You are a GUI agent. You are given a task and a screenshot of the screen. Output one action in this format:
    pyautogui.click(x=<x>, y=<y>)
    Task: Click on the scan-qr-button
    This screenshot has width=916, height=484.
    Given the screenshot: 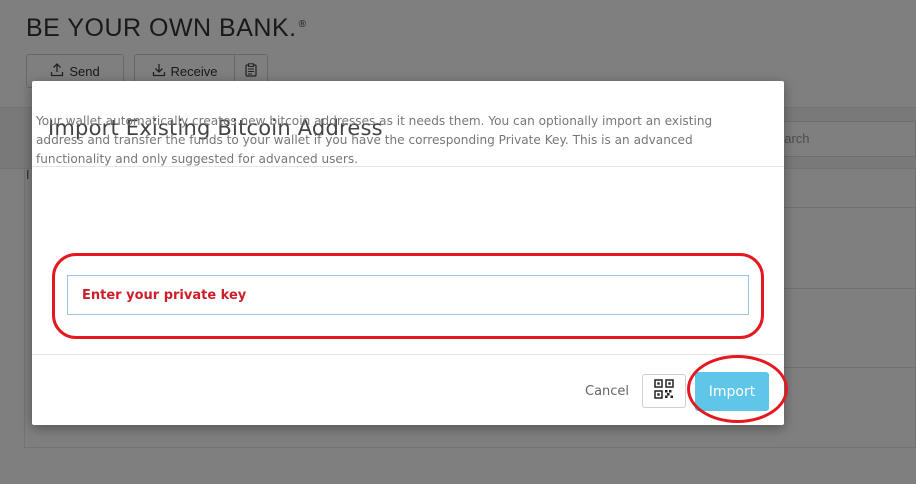 What is the action you would take?
    pyautogui.click(x=664, y=391)
    